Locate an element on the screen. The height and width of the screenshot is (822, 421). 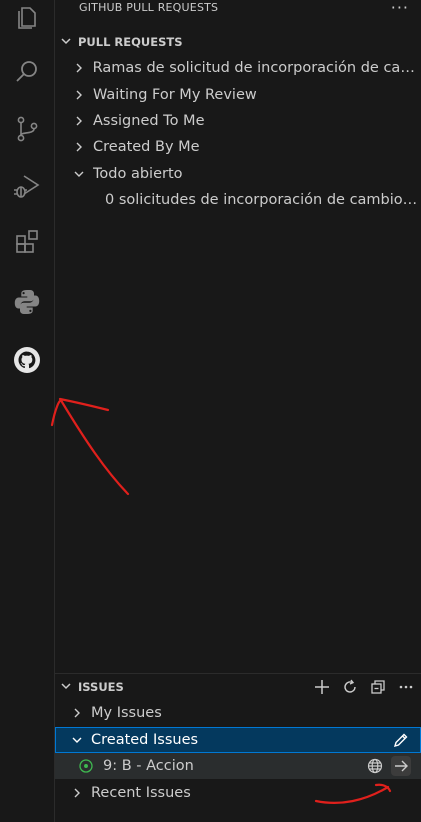
tree-item-label: Created By Me is located at coordinates (146, 147).